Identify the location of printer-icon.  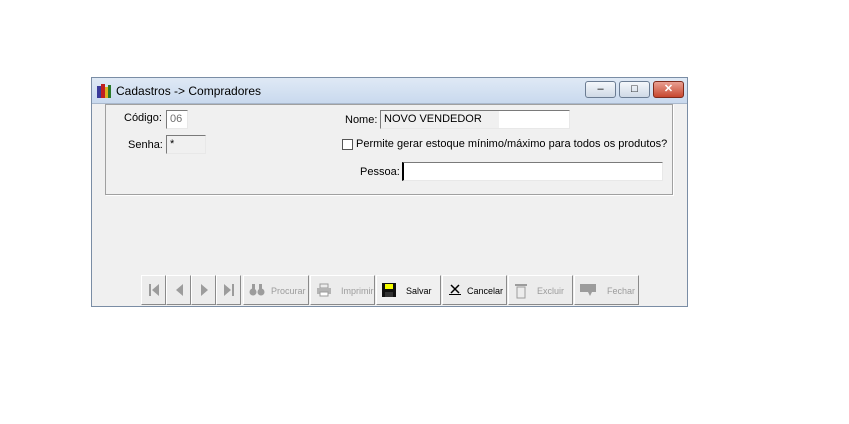
(324, 290).